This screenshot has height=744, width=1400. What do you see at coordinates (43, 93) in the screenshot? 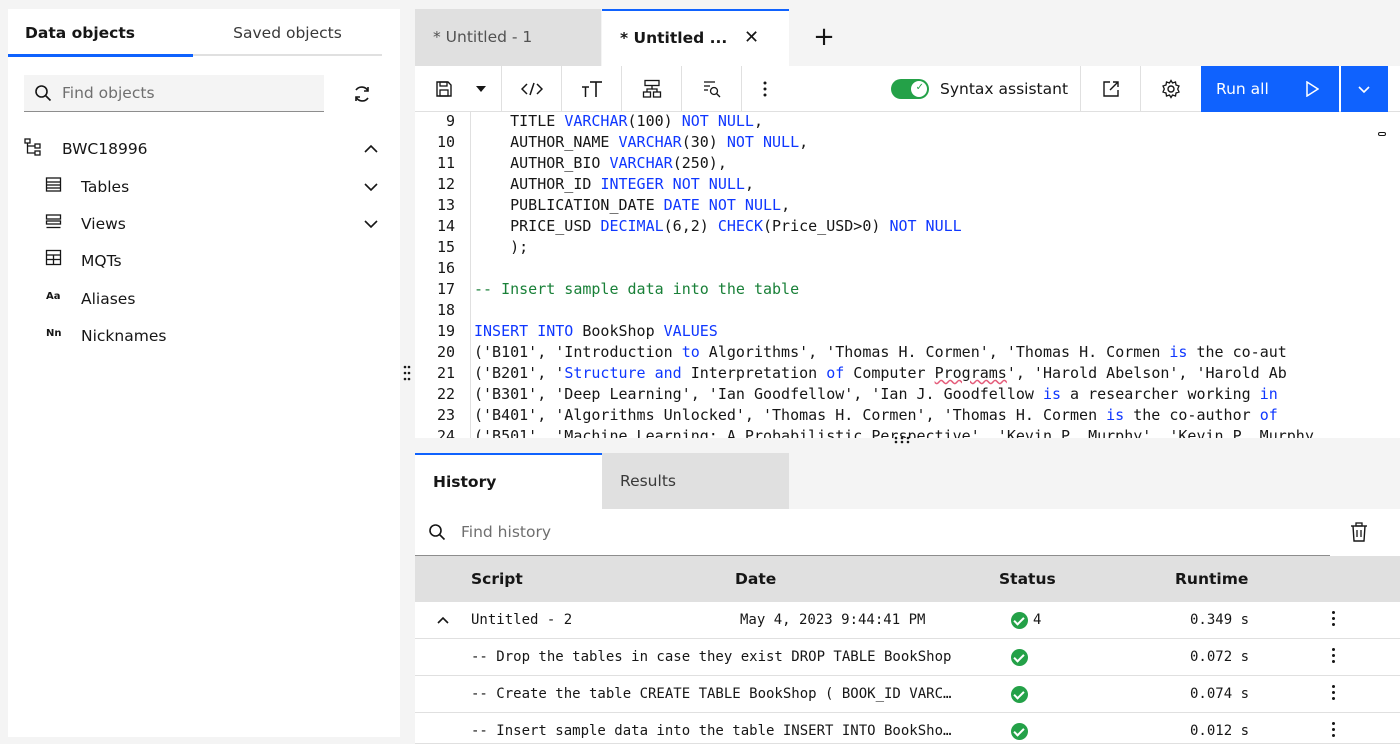
I see `search-icon` at bounding box center [43, 93].